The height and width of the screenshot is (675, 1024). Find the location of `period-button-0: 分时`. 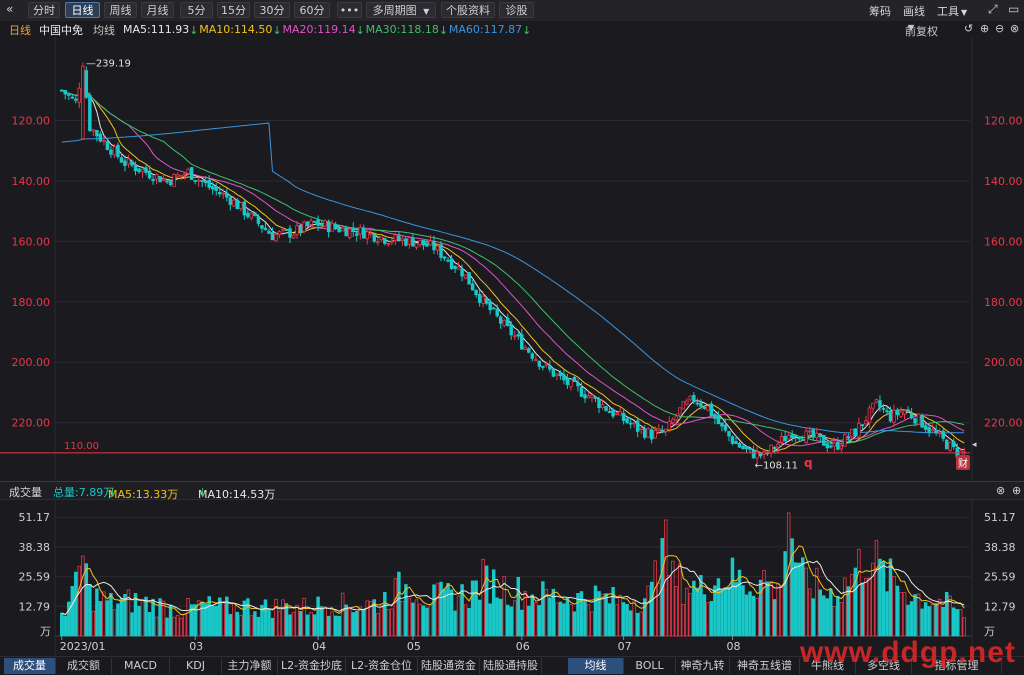

period-button-0: 分时 is located at coordinates (44, 10).